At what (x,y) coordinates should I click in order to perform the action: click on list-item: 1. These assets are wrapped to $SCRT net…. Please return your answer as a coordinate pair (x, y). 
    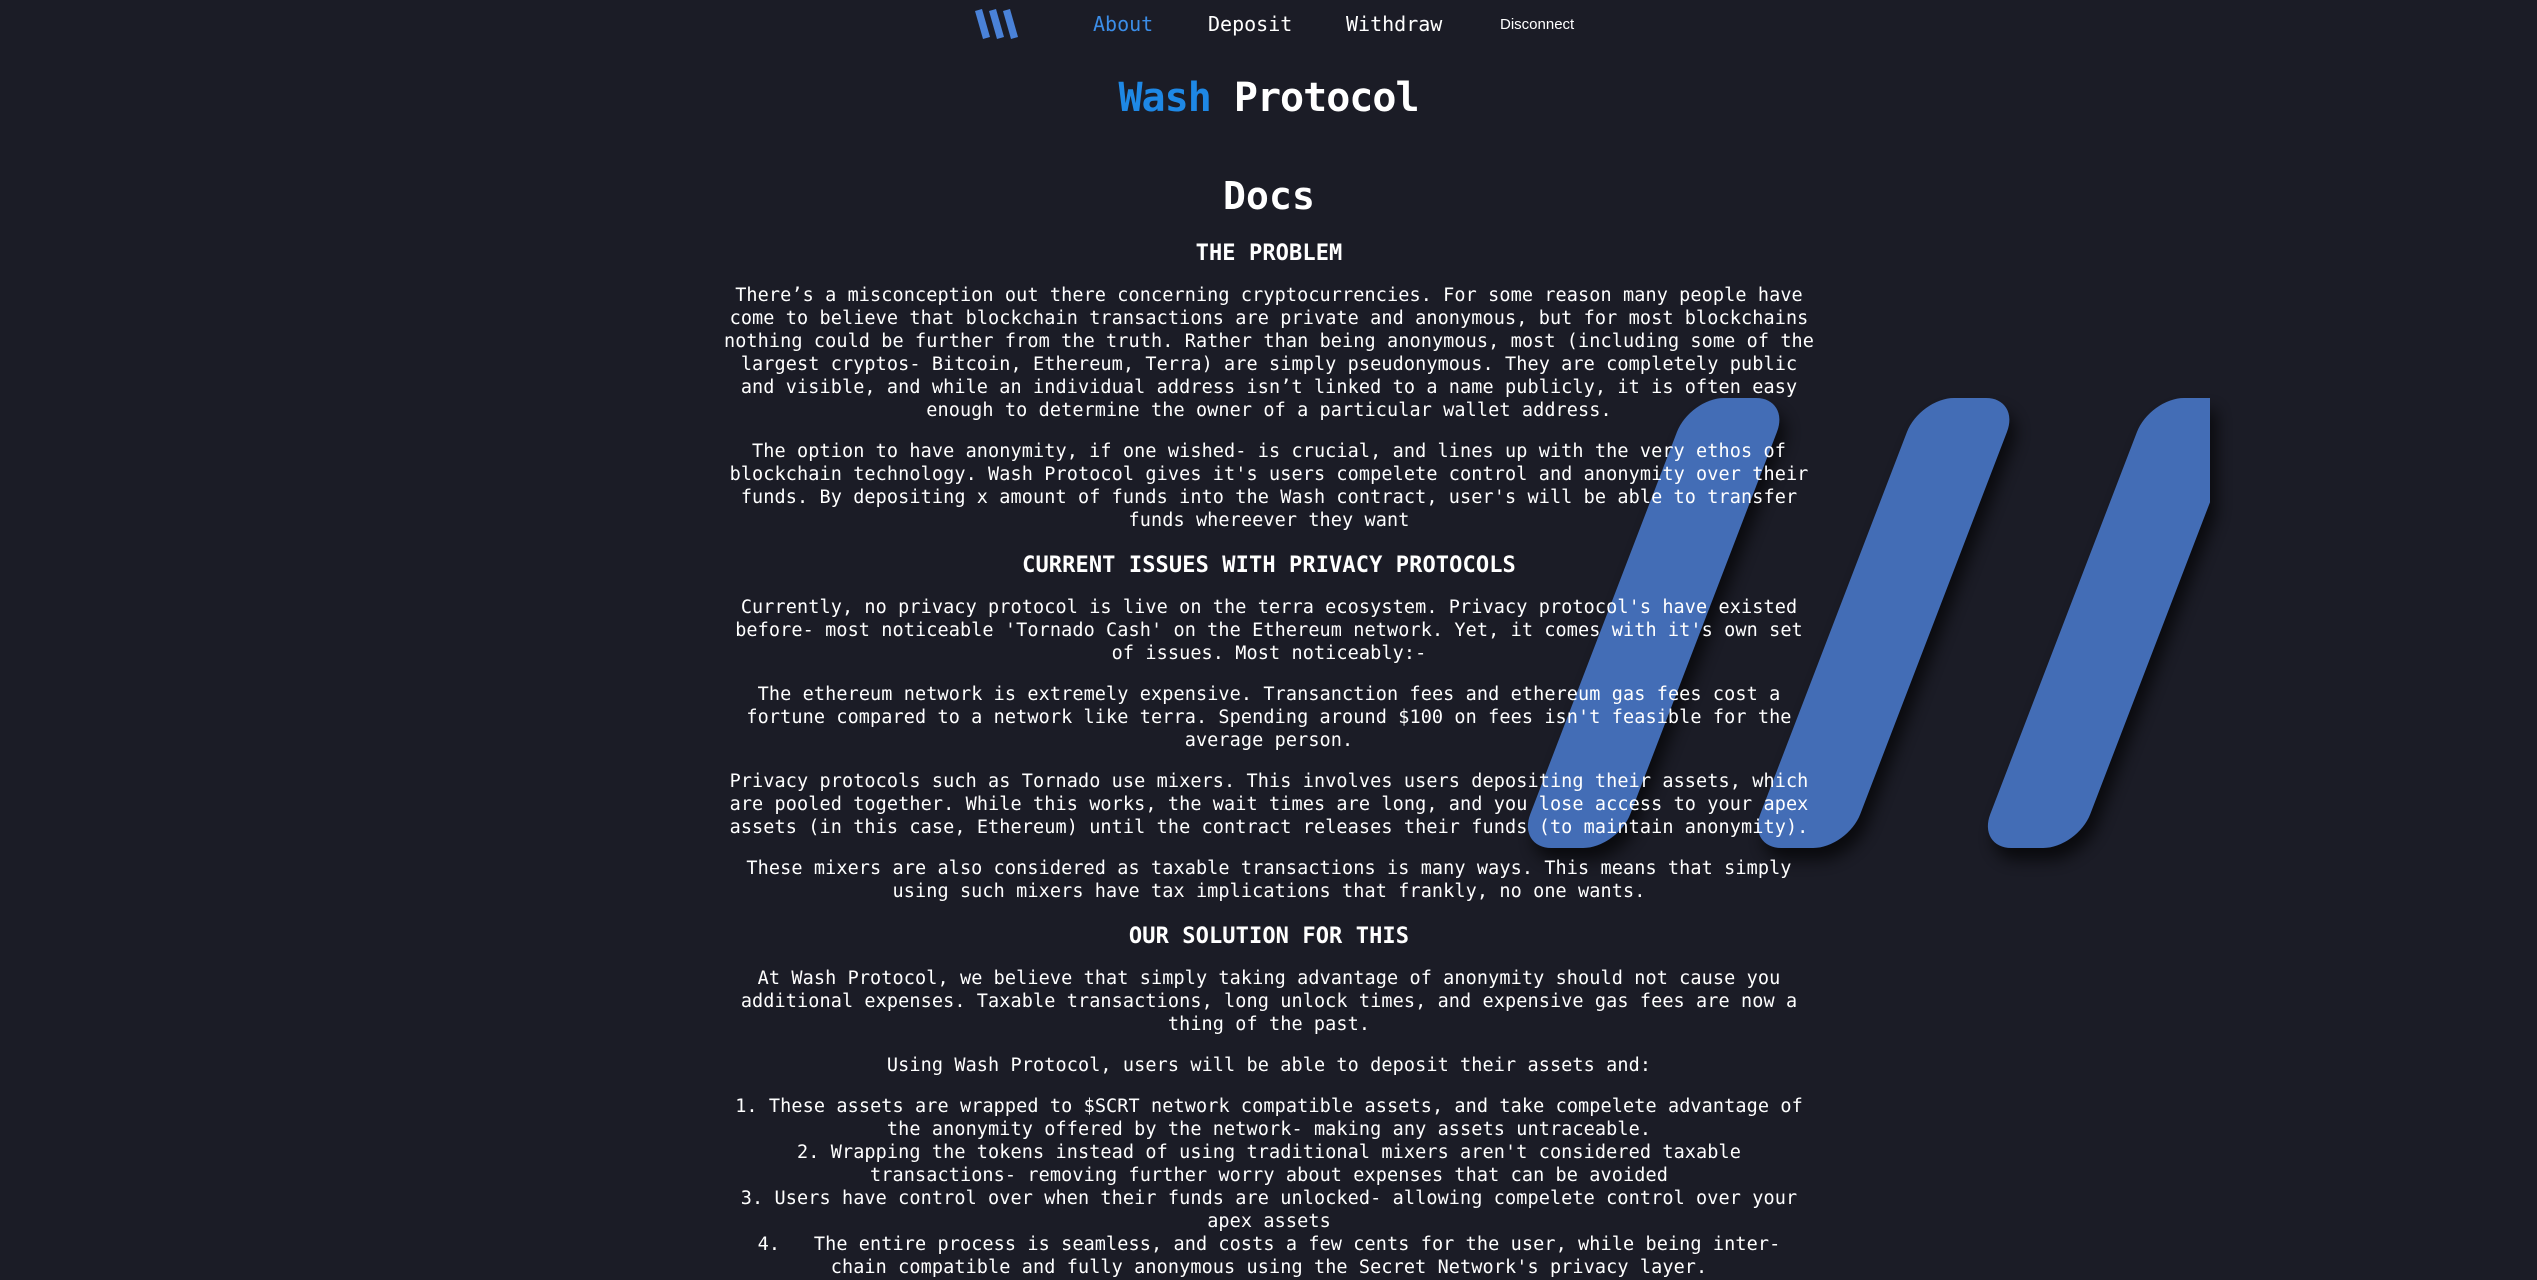
    Looking at the image, I should click on (1269, 1118).